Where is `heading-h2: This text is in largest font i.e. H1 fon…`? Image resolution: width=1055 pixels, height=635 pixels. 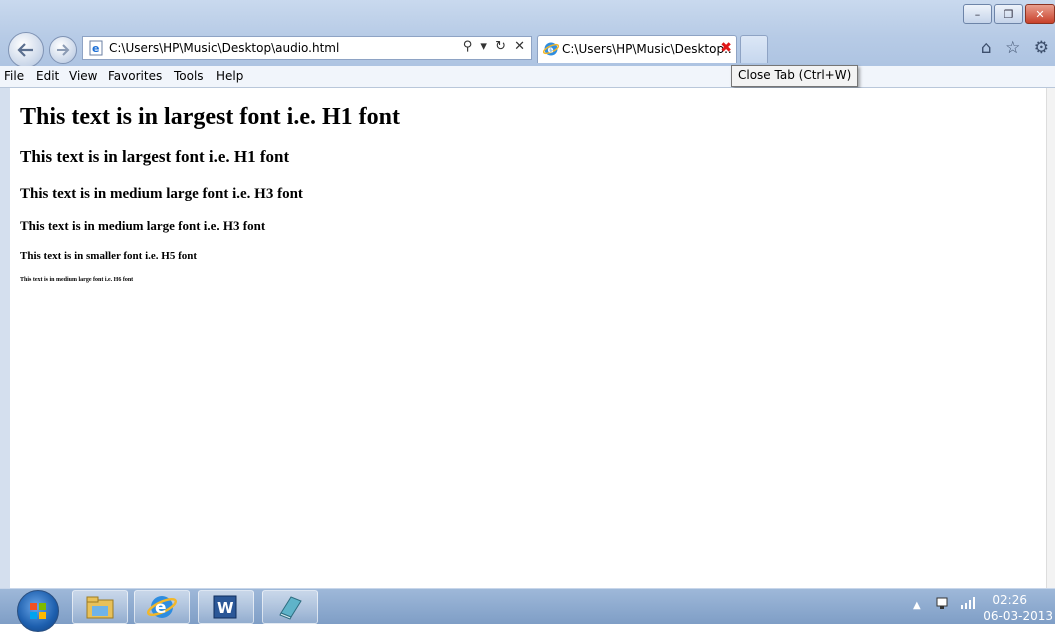
heading-h2: This text is in largest font i.e. H1 fon… is located at coordinates (155, 156).